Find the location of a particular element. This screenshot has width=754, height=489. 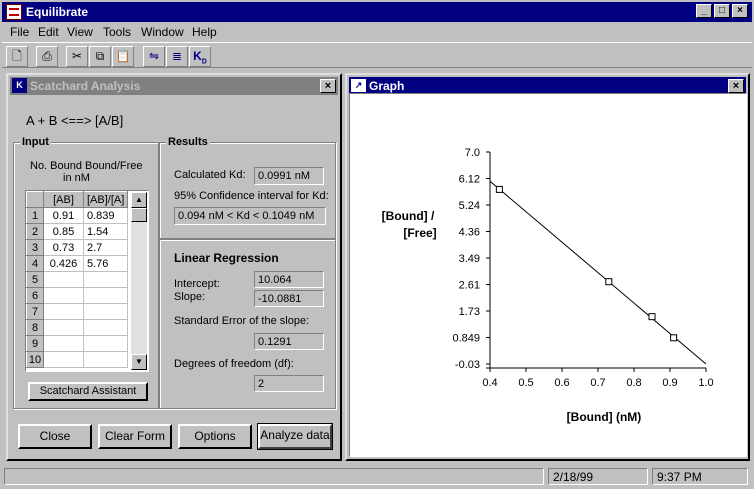

cell-ratio: 5.76 is located at coordinates (105, 263).